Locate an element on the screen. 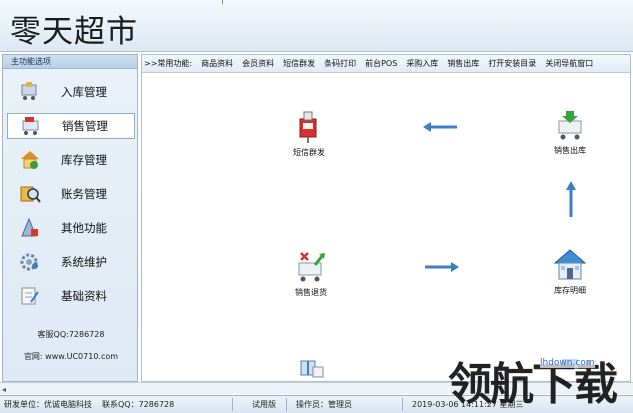 The width and height of the screenshot is (633, 413). sidebar-title: 主功能选项 is located at coordinates (70, 62).